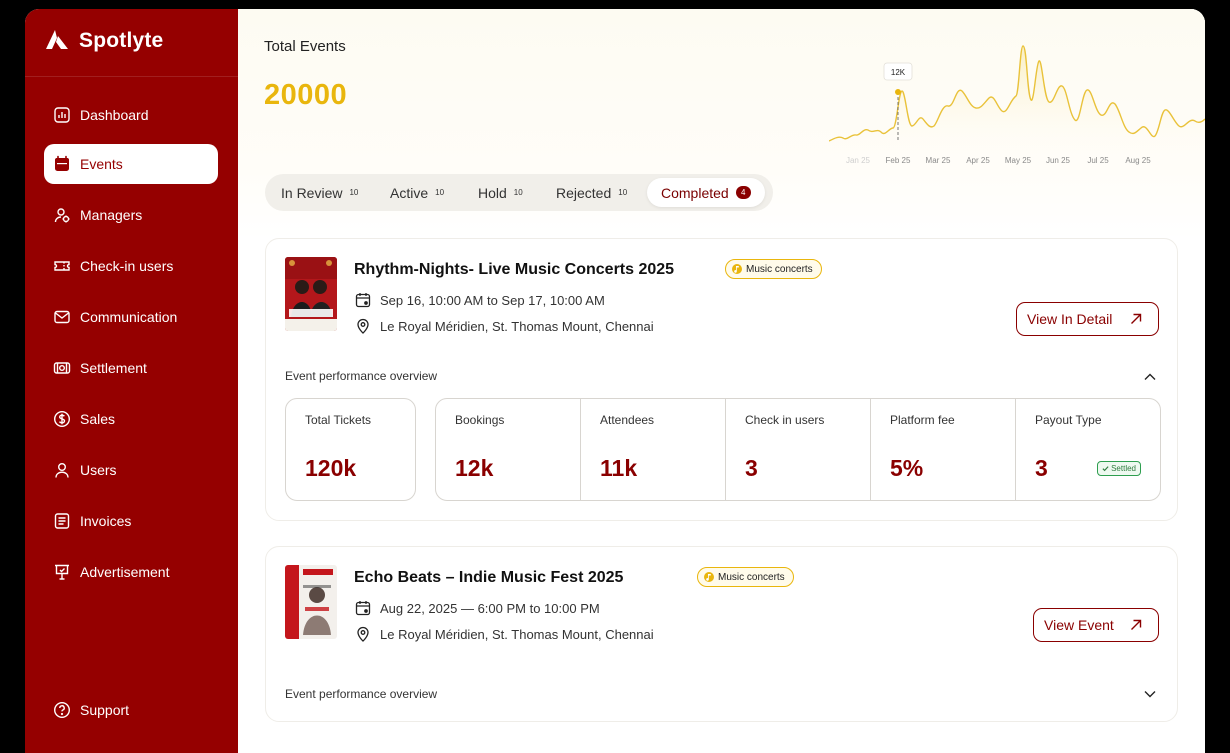 Image resolution: width=1230 pixels, height=753 pixels. What do you see at coordinates (62, 572) in the screenshot?
I see `billboard-icon` at bounding box center [62, 572].